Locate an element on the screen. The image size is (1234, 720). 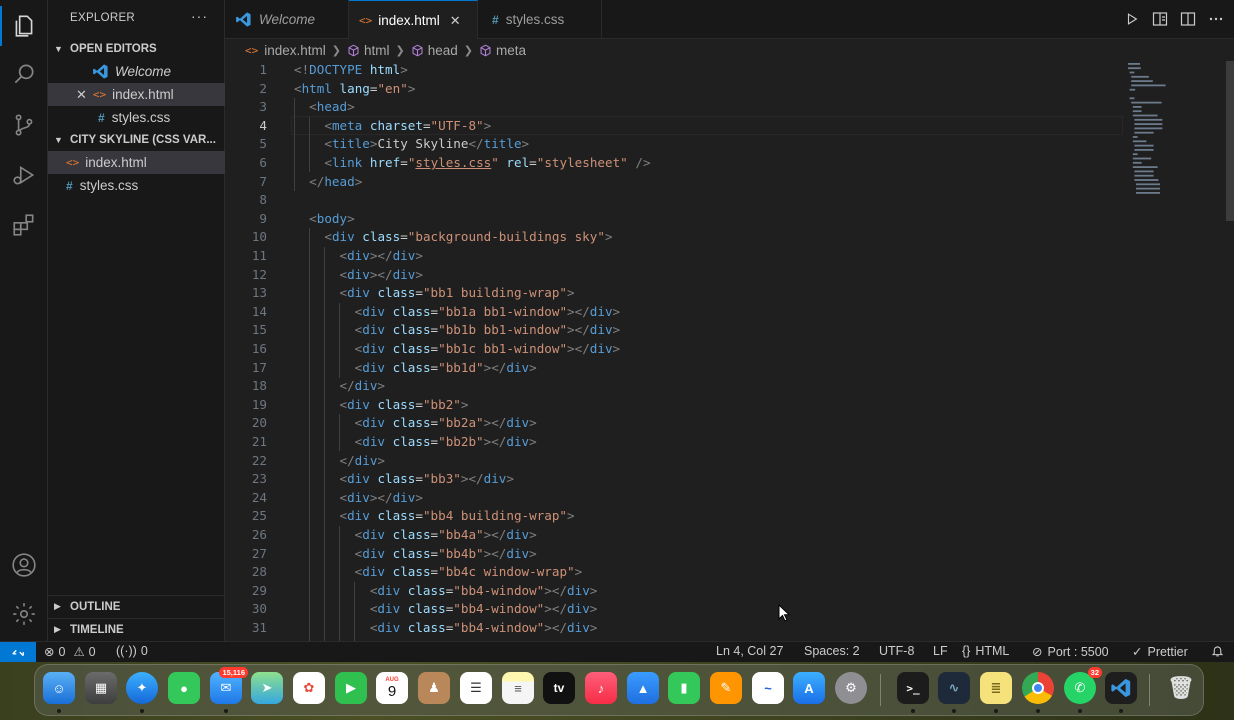
system-settings-icon: ⚙ is located at coordinates (851, 688).